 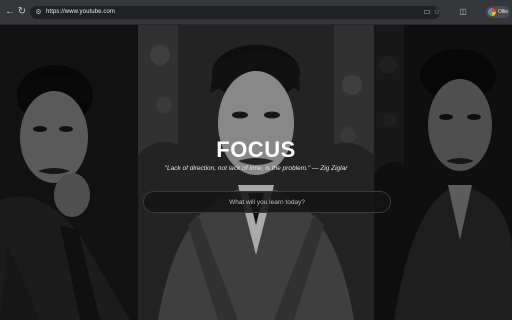 I want to click on page-title: FOCUS, so click(x=256, y=149).